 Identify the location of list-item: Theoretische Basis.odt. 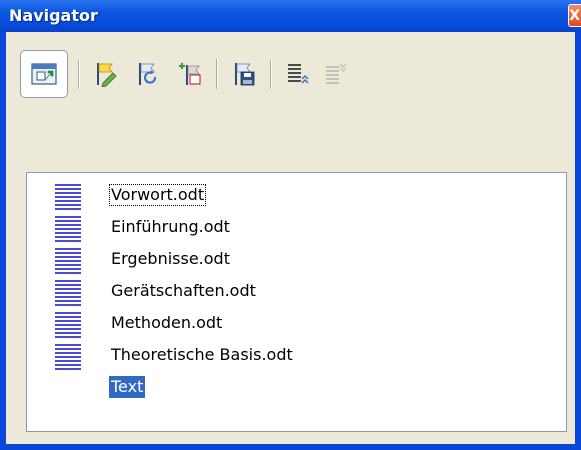
(305, 356).